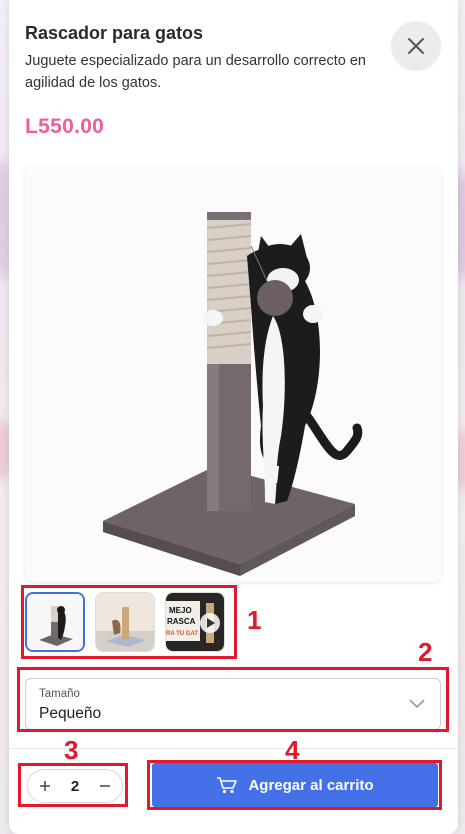 This screenshot has width=465, height=834. What do you see at coordinates (71, 750) in the screenshot?
I see `annotation-label-3: 3` at bounding box center [71, 750].